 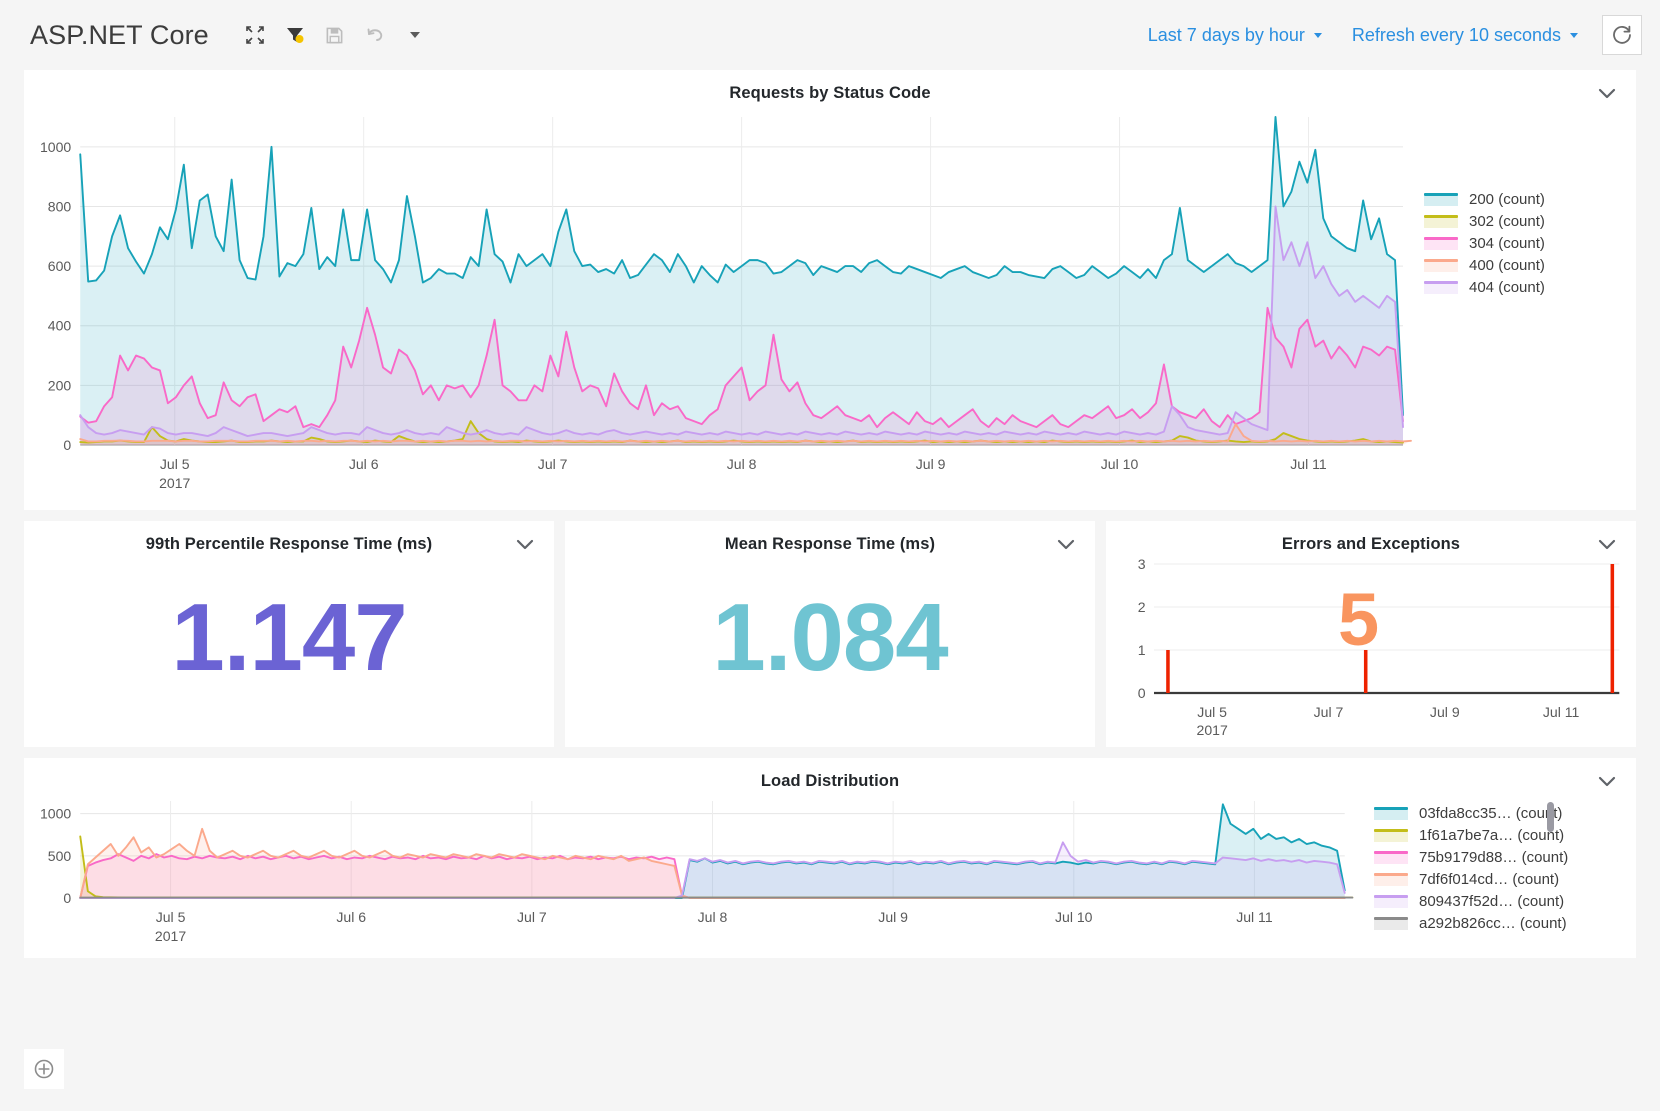 I want to click on legend-item: 7df6f014cd… (count), so click(x=1471, y=879).